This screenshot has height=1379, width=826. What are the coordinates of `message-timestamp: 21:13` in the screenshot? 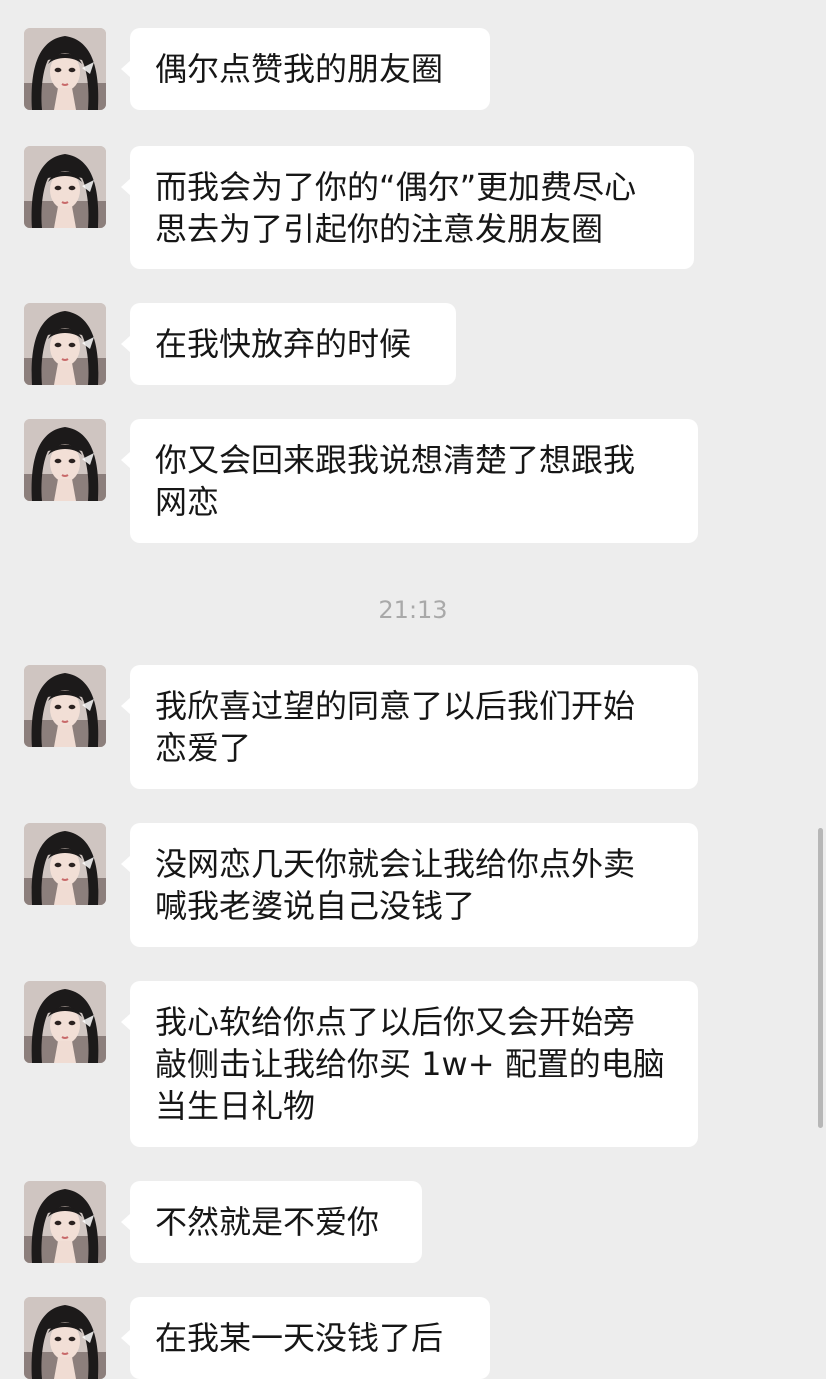 It's located at (413, 610).